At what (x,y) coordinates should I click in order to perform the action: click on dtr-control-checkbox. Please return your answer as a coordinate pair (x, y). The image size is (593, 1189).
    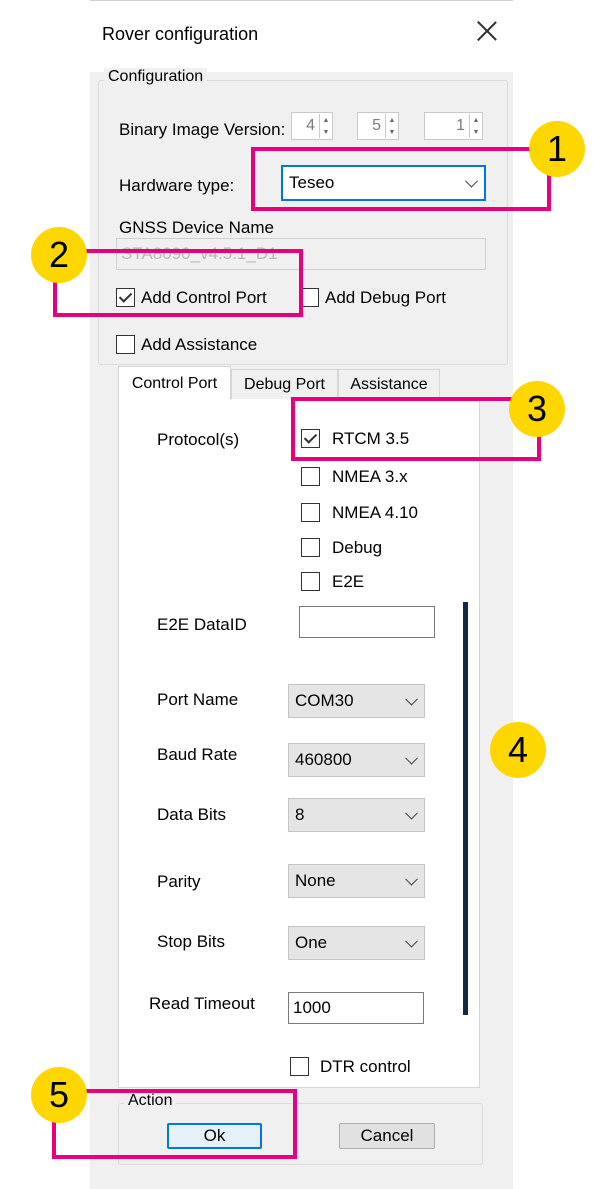
    Looking at the image, I should click on (299, 1066).